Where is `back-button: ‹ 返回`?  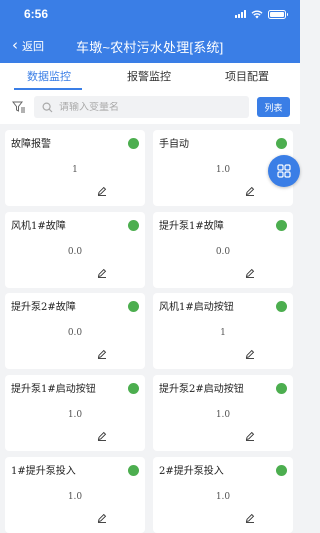
back-button: ‹ 返回 is located at coordinates (22, 44).